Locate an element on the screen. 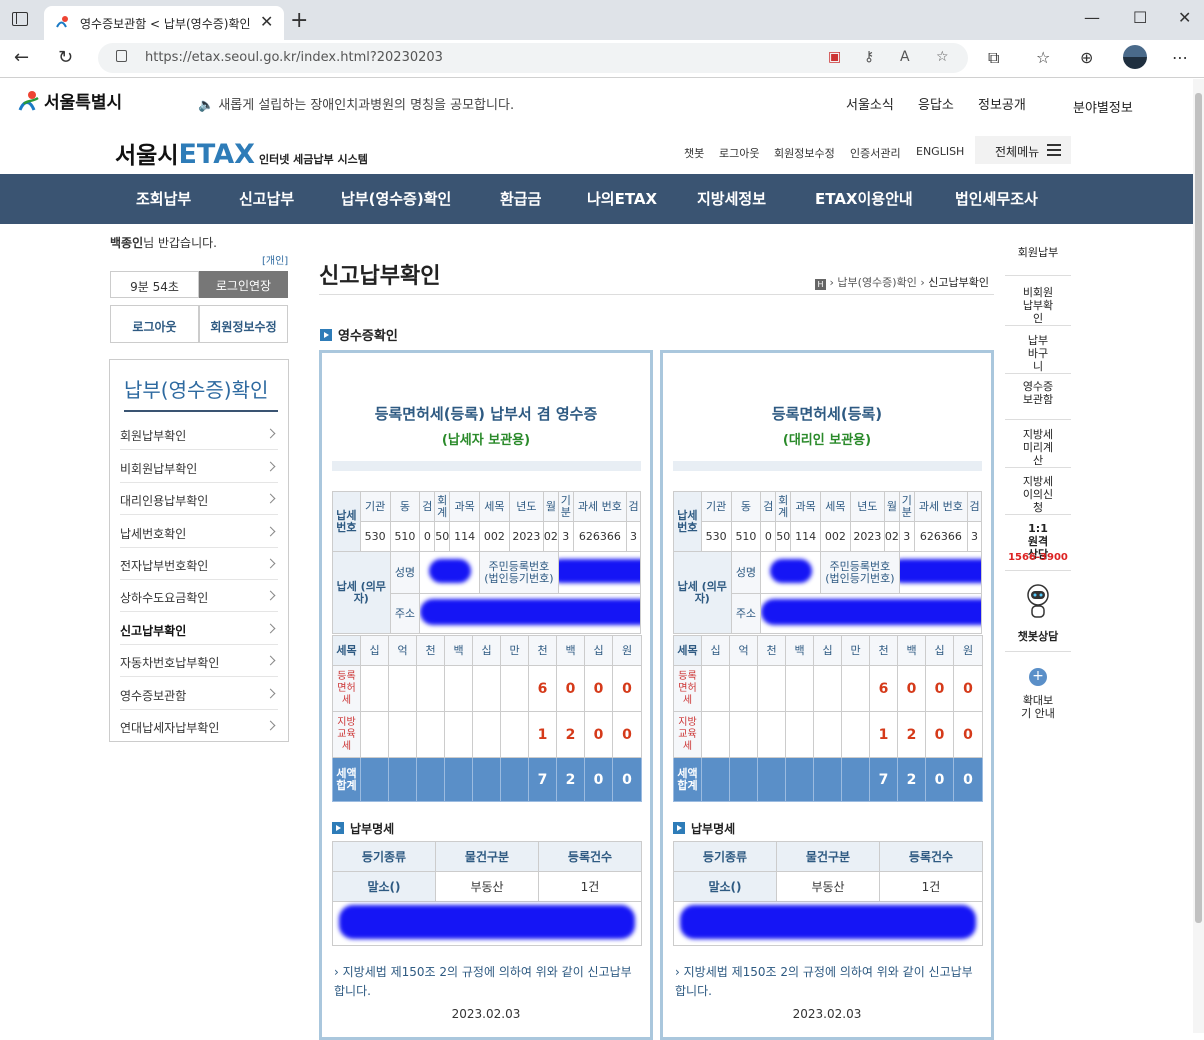  nav-etax-guide: ETAX이용안내 is located at coordinates (864, 198).